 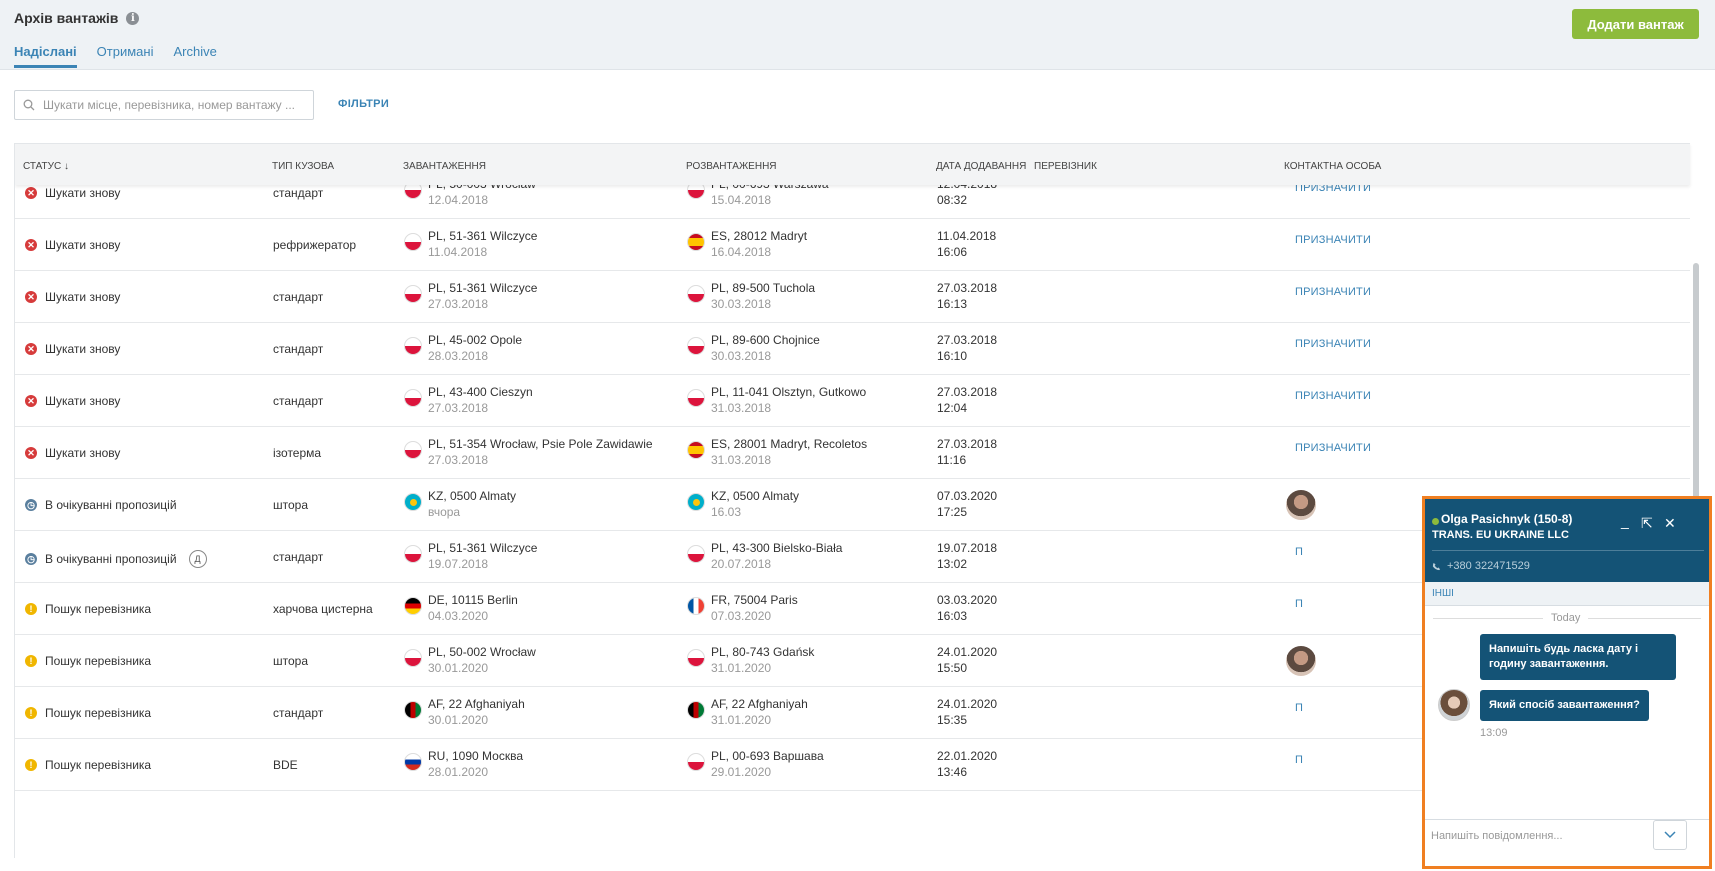 I want to click on time-added: 13:46, so click(x=952, y=772).